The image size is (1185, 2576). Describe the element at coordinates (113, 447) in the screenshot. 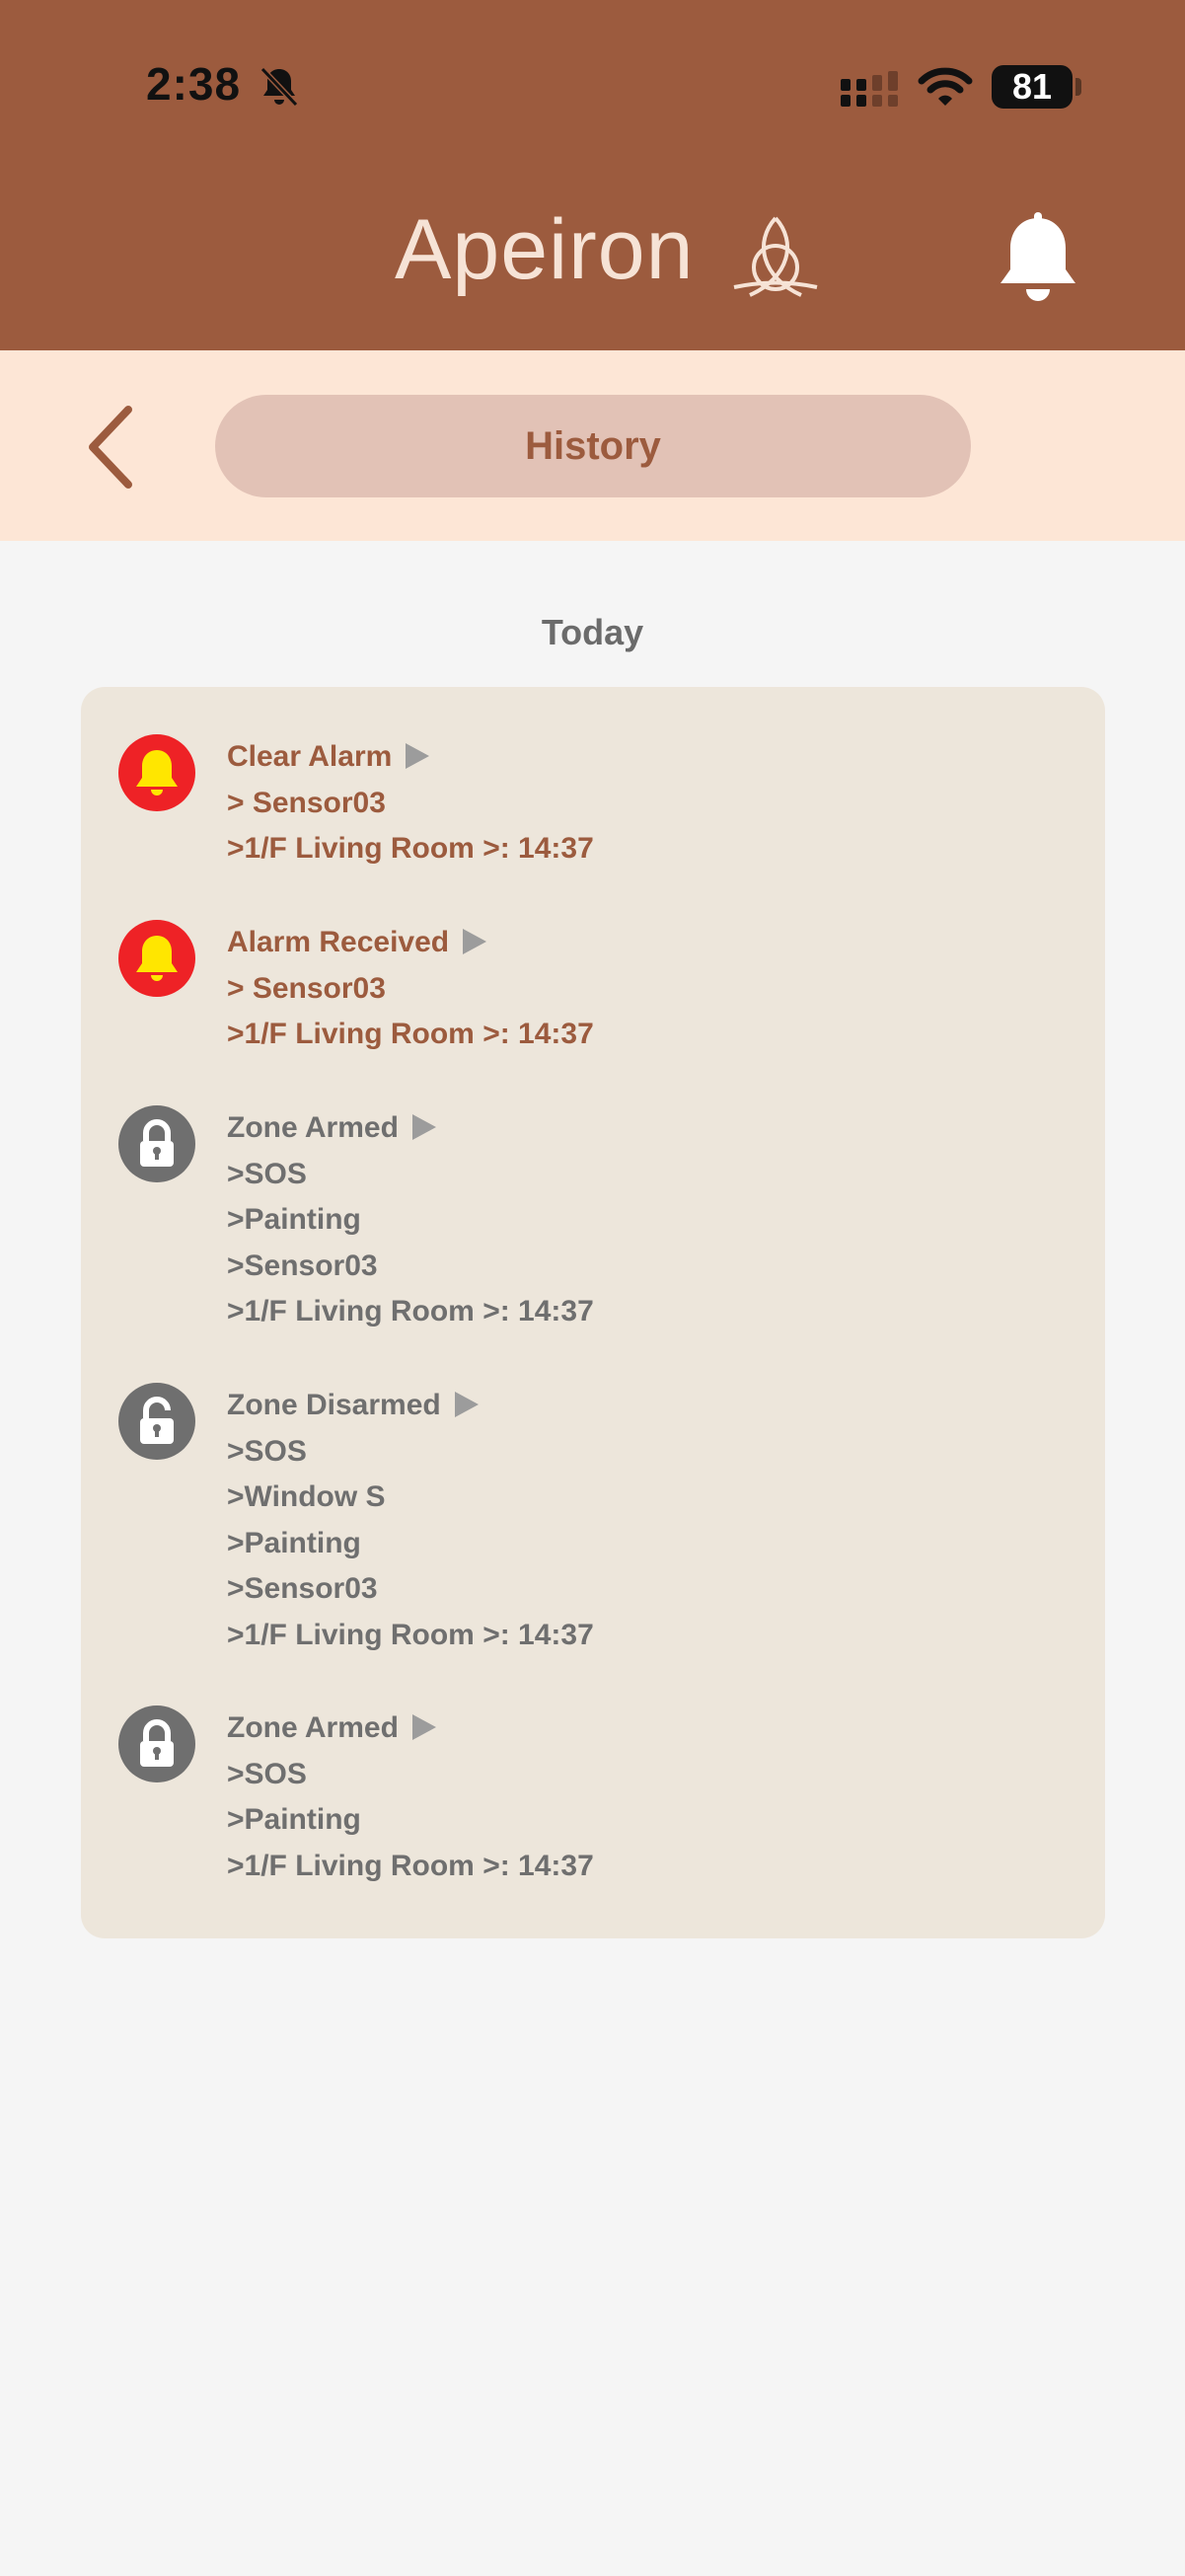

I see `chevron-left-icon` at that location.